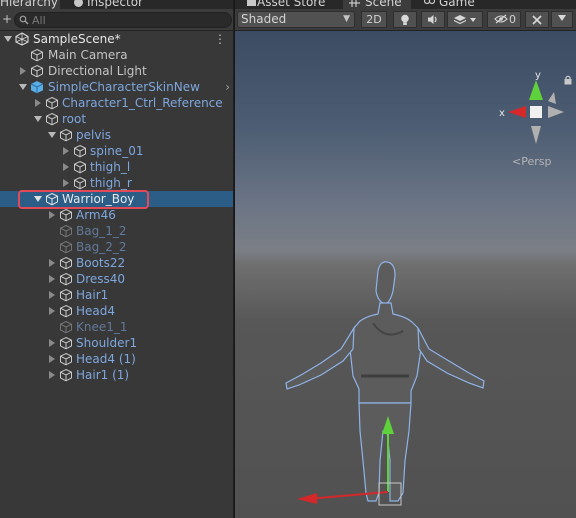 The height and width of the screenshot is (518, 576). I want to click on gizmo-x-label: x, so click(502, 113).